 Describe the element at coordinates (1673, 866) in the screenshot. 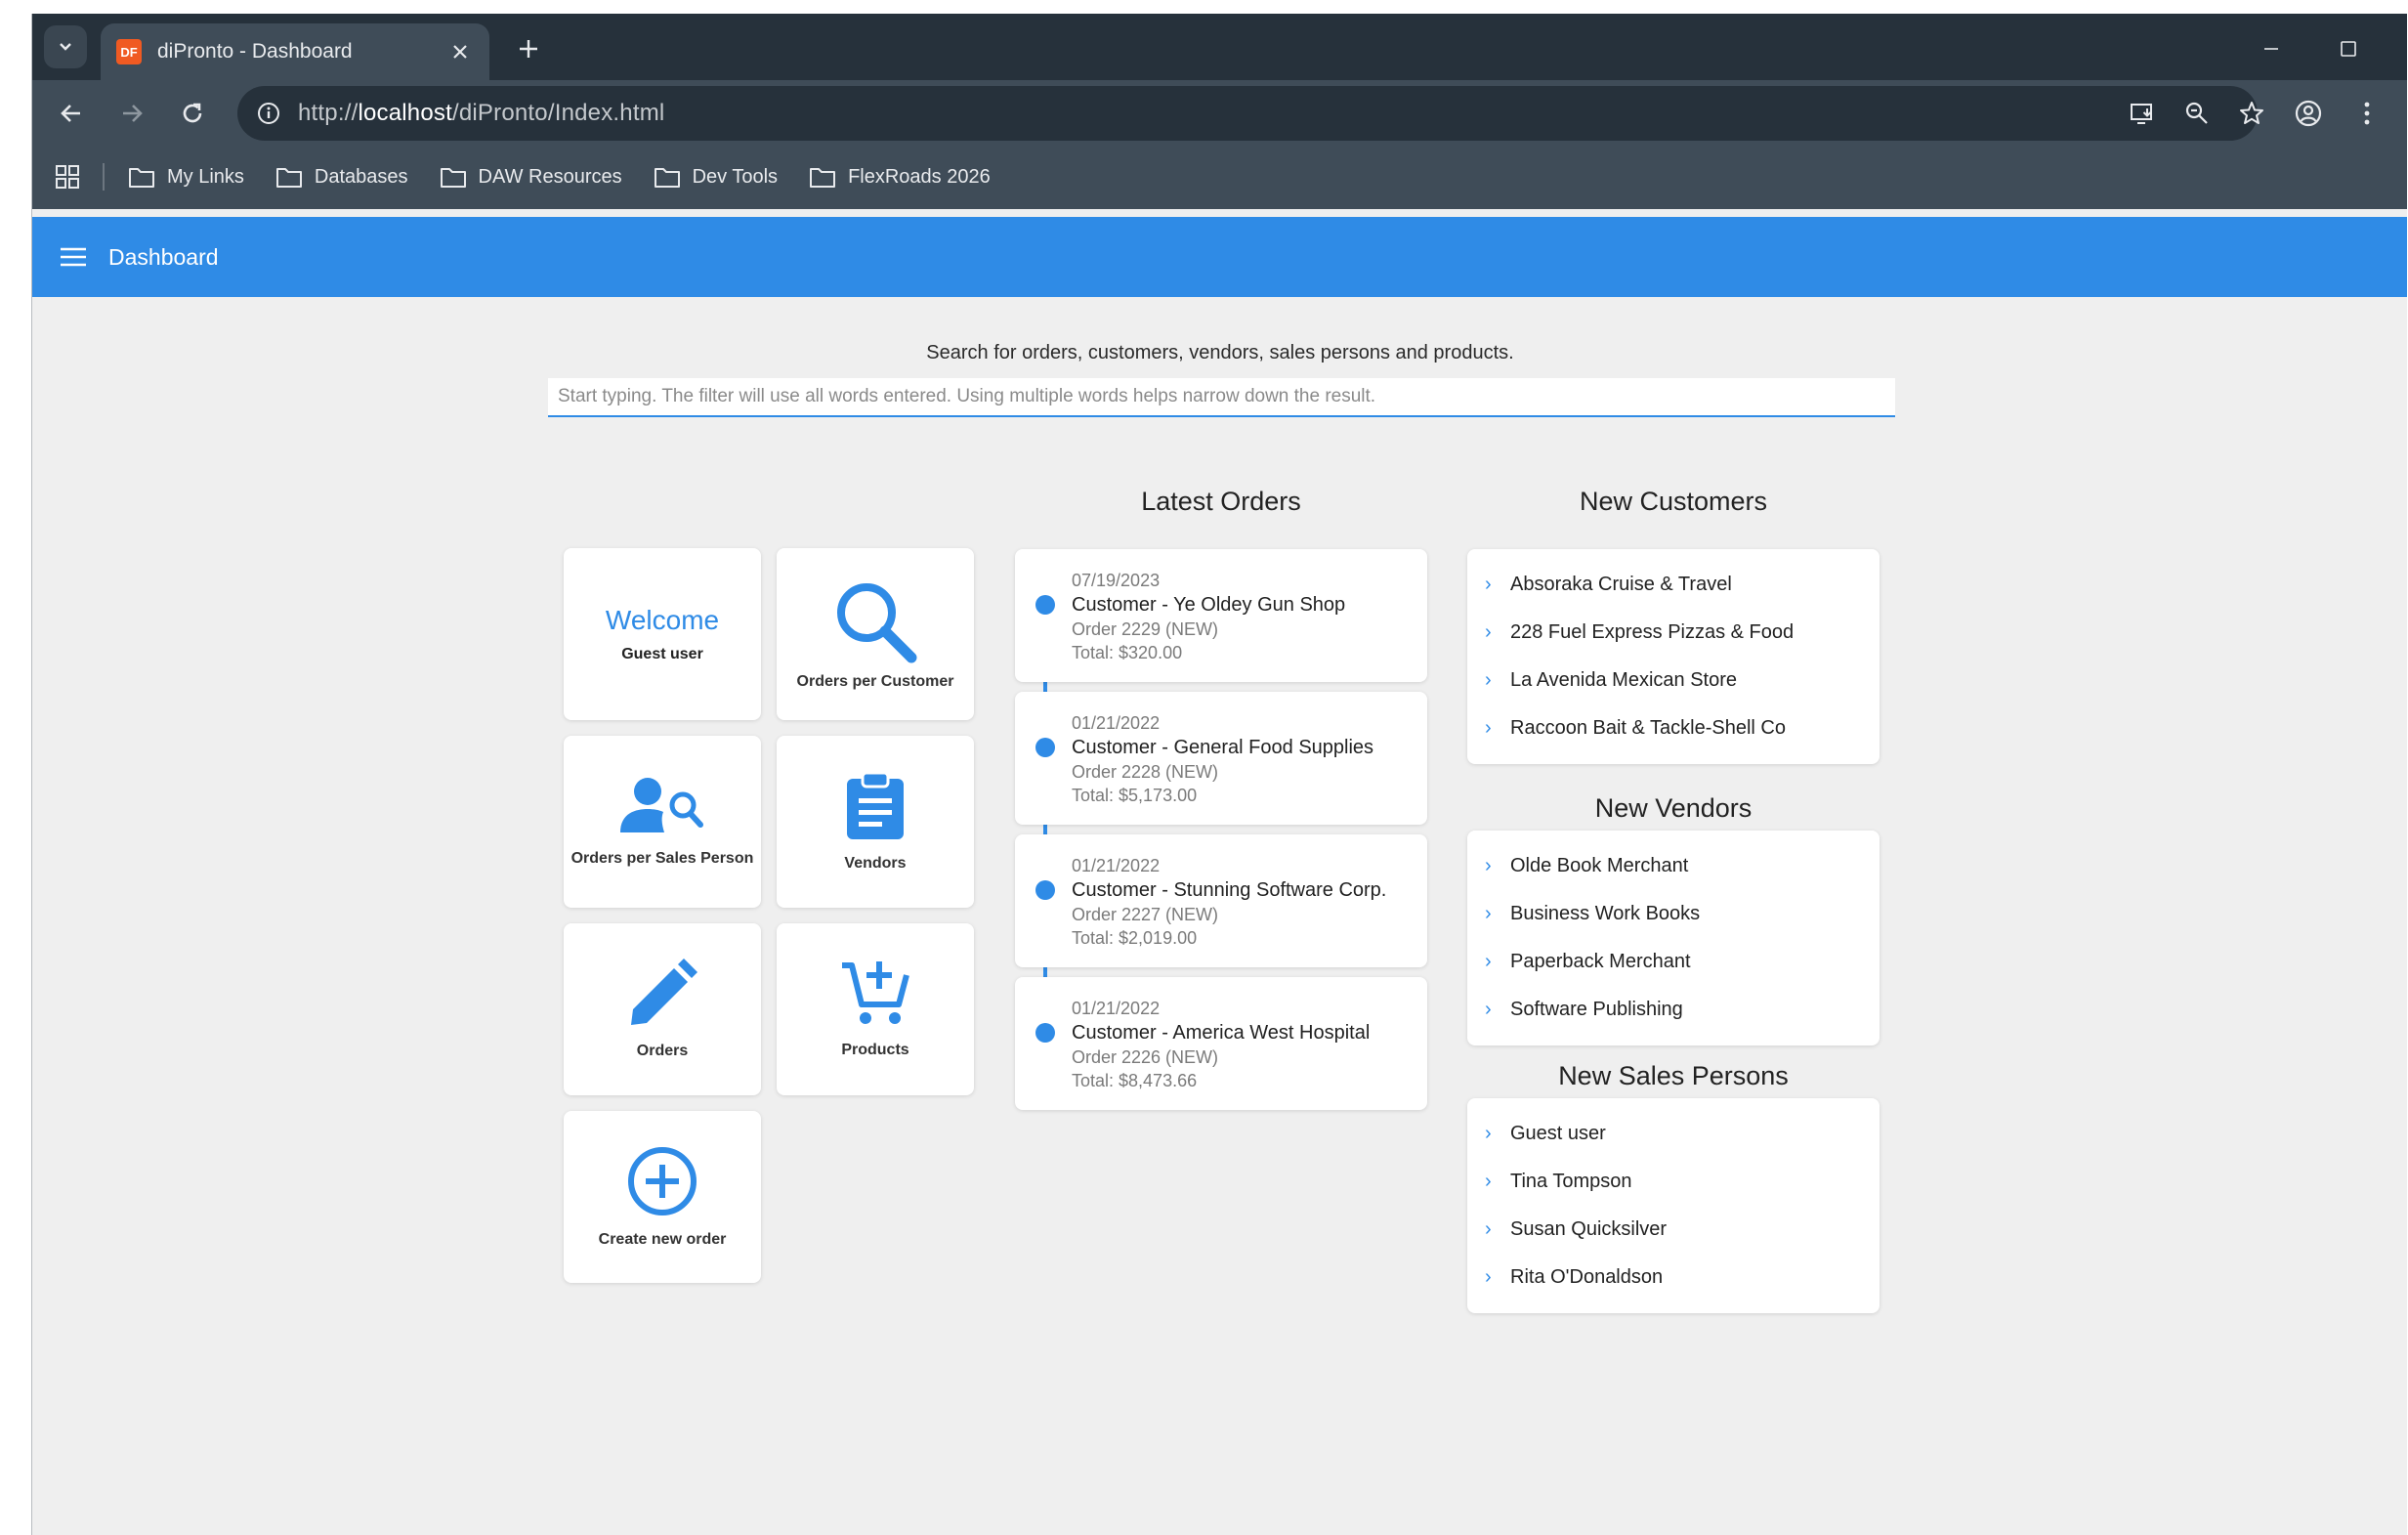

I see `list-item-vendor: › Olde Book Merchant` at that location.